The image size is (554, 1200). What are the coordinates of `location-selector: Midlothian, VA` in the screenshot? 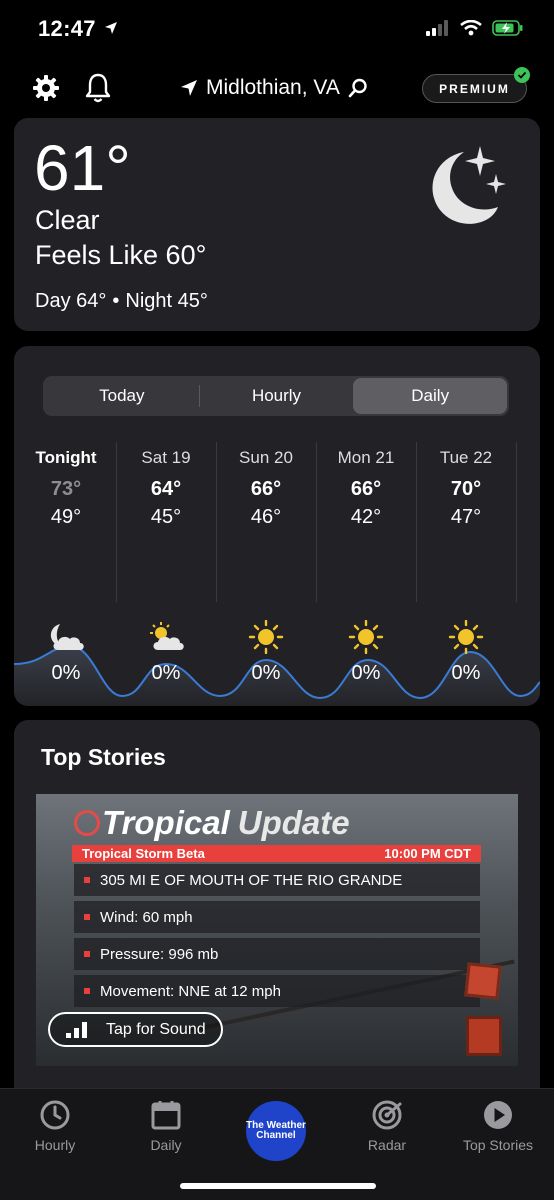 It's located at (274, 88).